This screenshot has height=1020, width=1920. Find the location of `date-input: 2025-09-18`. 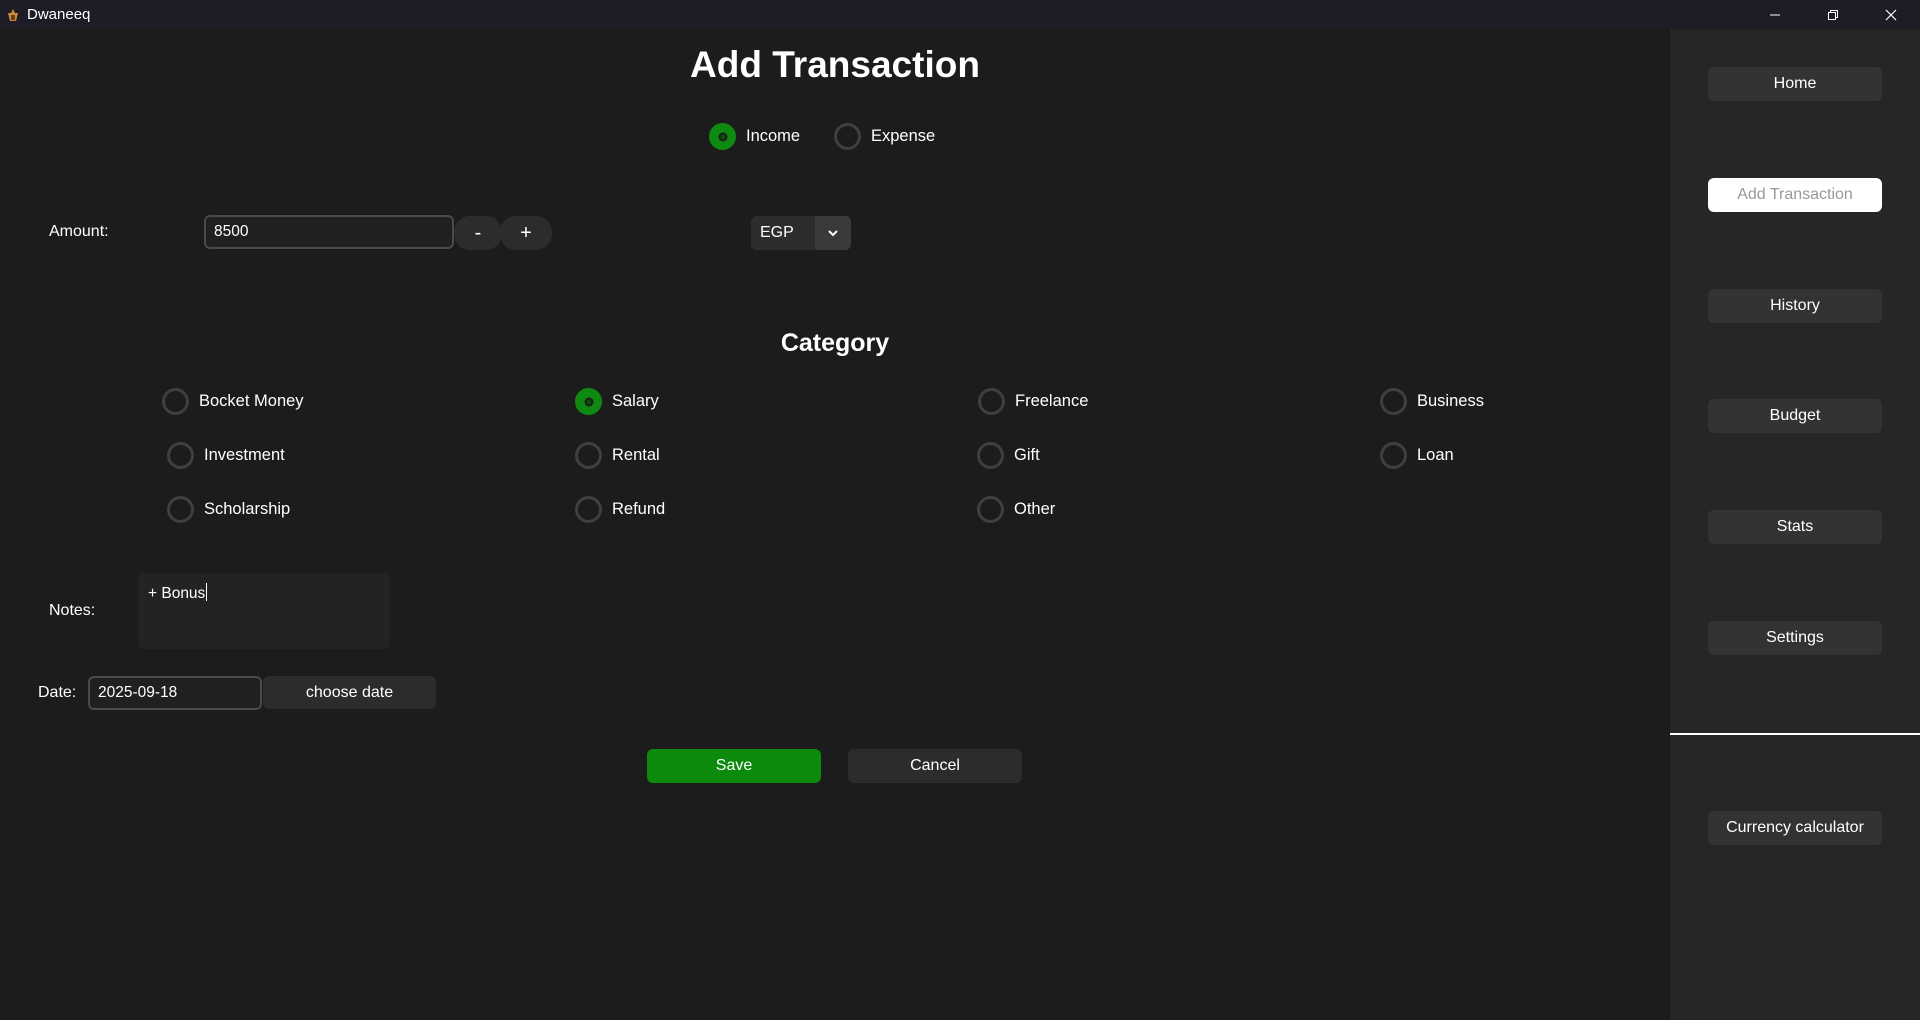

date-input: 2025-09-18 is located at coordinates (175, 693).